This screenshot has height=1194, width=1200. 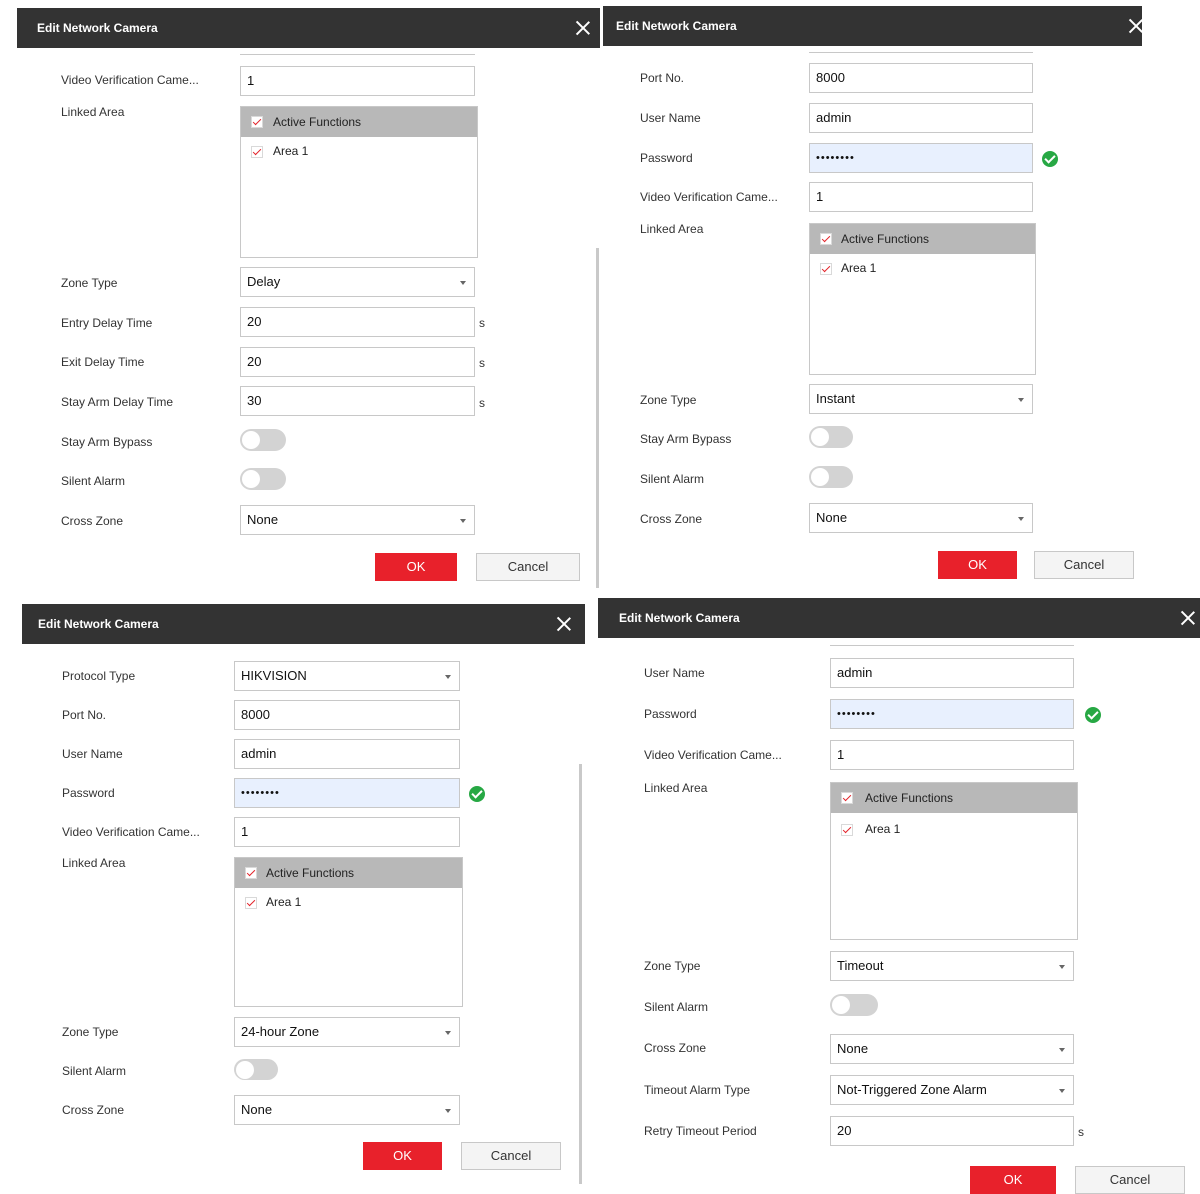 I want to click on zone-type-value: Instant, so click(x=836, y=398).